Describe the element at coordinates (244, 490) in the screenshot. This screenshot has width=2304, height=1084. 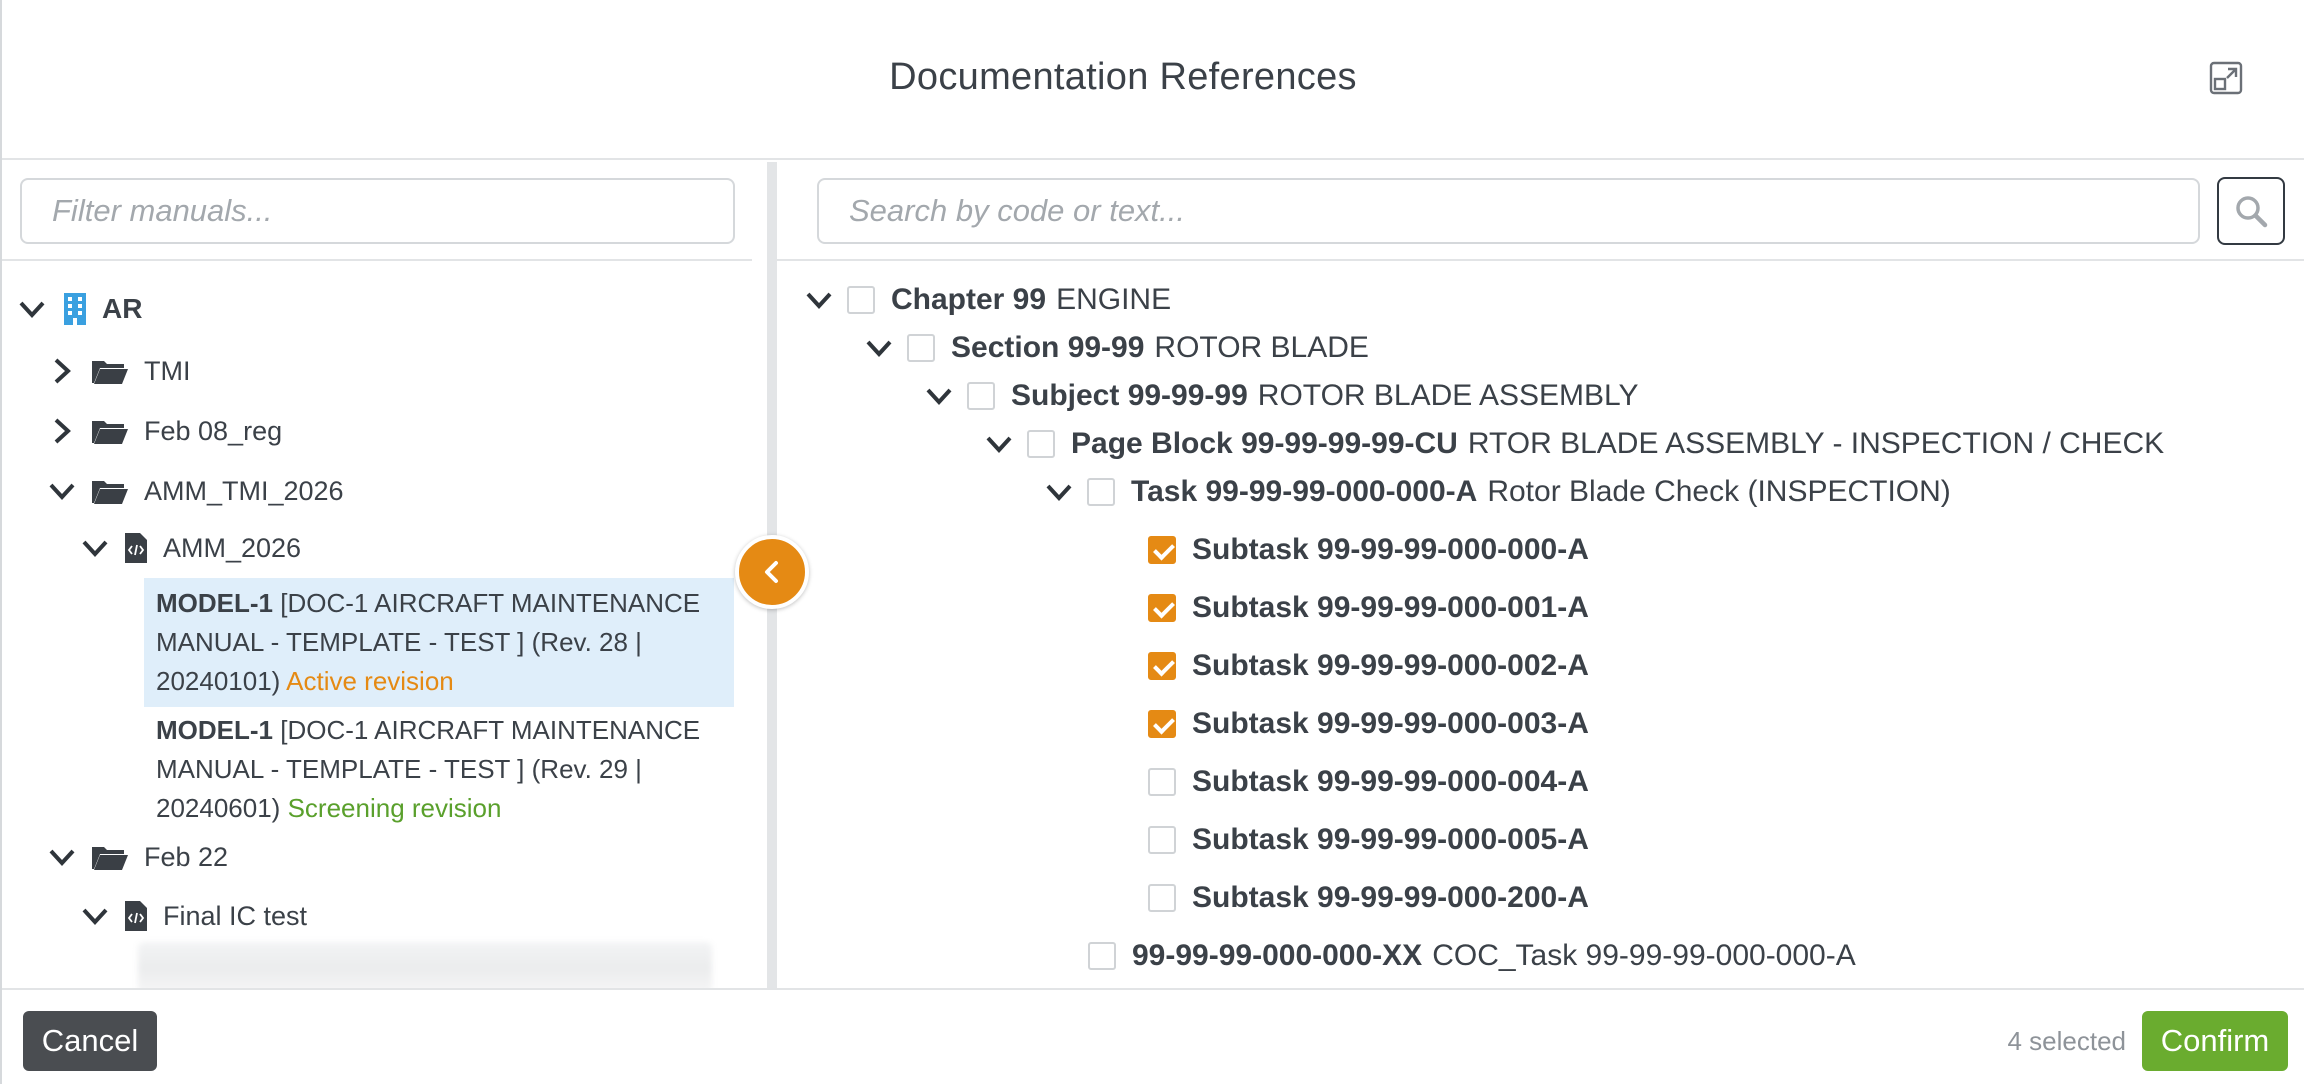
I see `tree-label: AMM_TMI_2026` at that location.